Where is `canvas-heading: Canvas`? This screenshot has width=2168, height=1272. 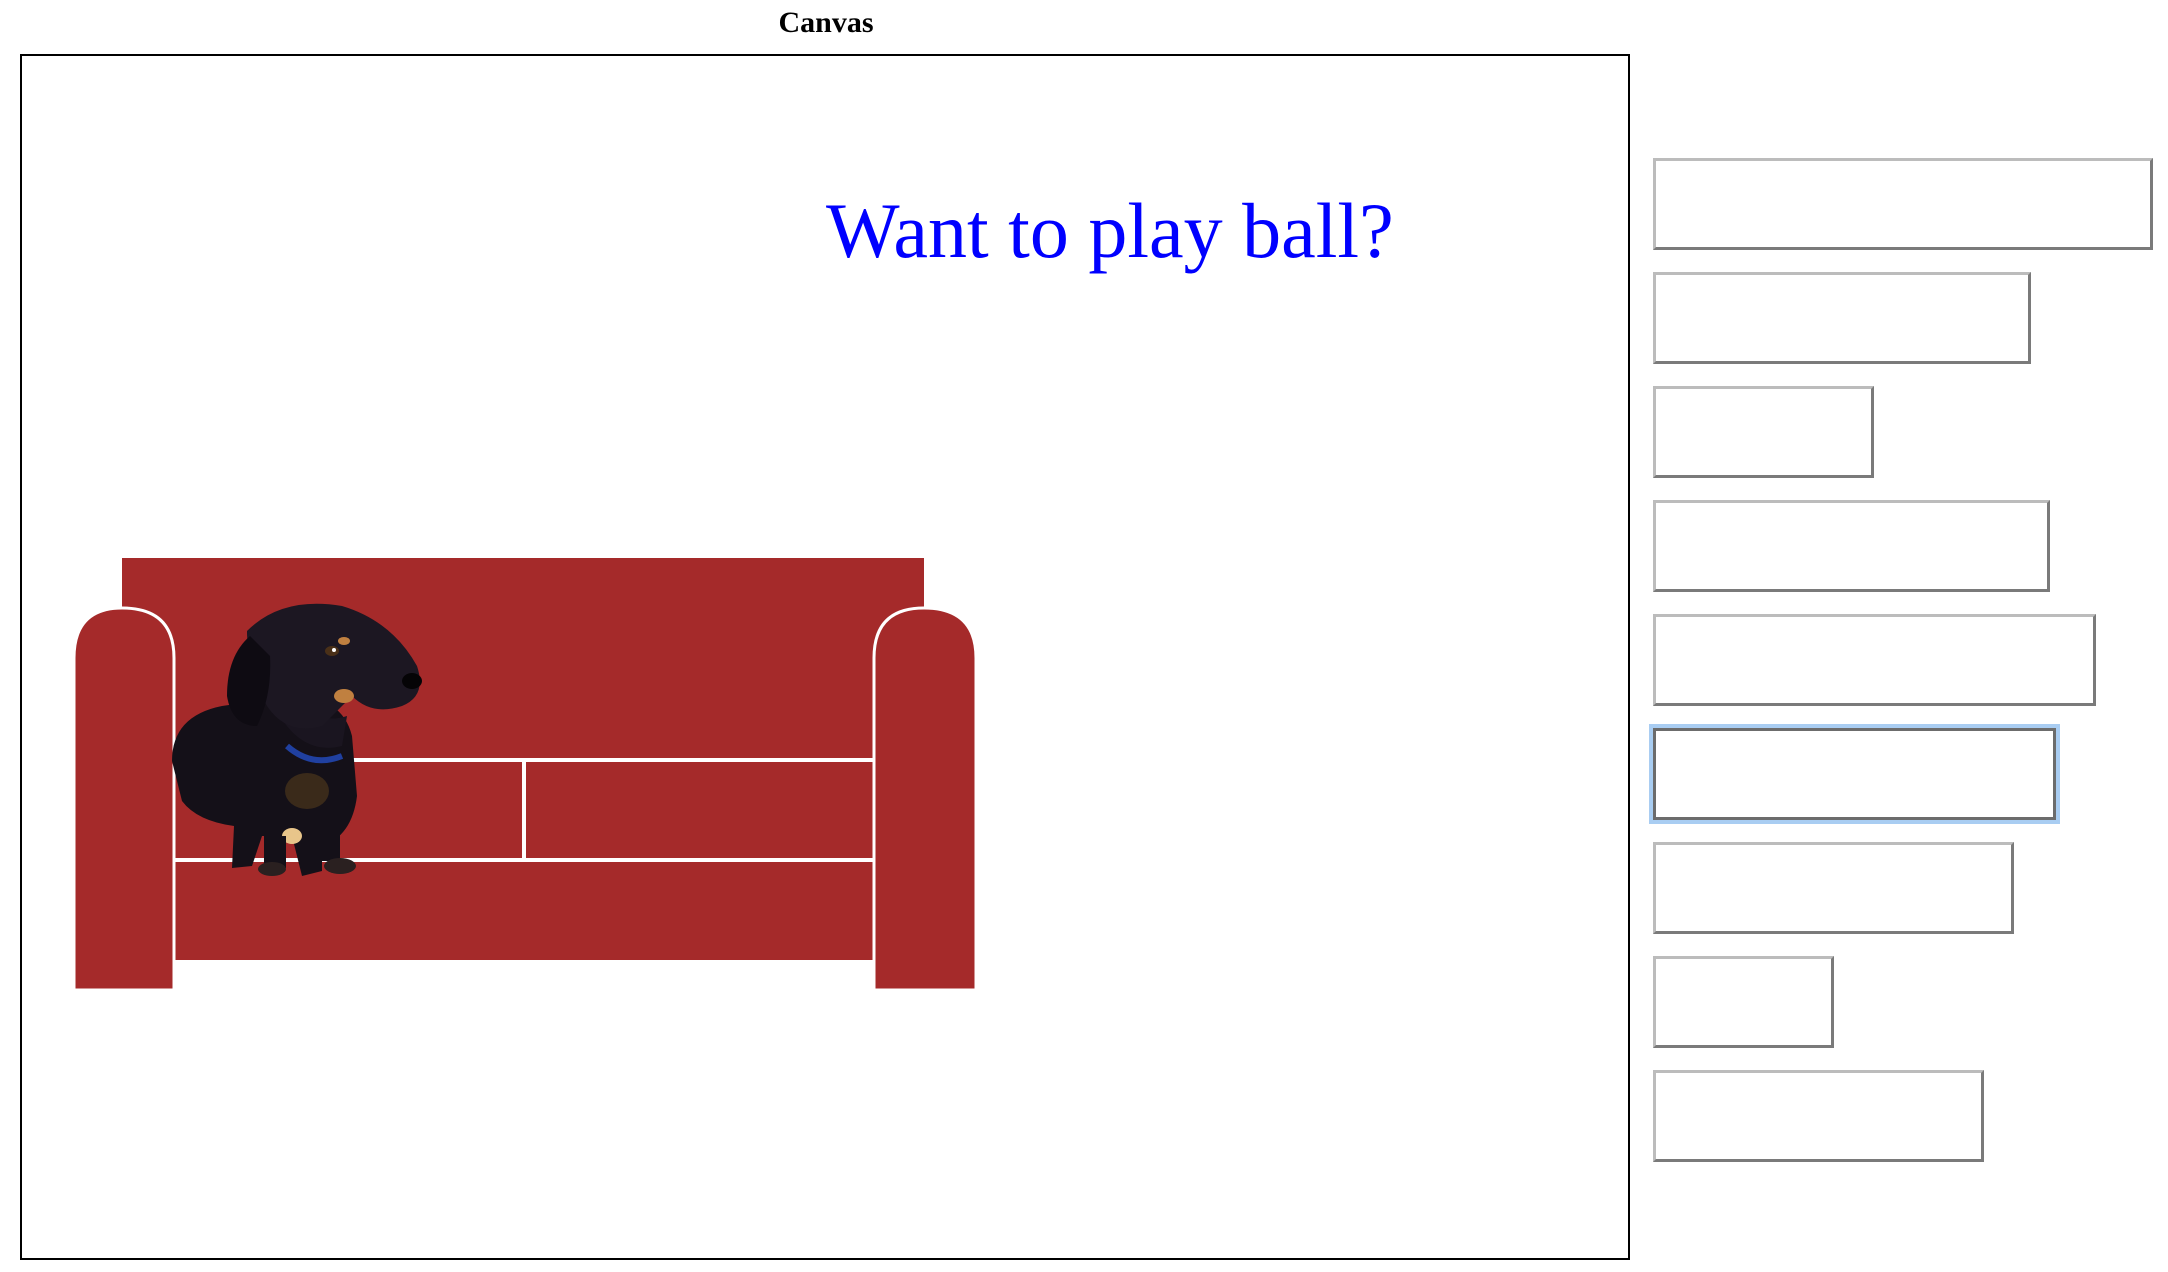 canvas-heading: Canvas is located at coordinates (826, 22).